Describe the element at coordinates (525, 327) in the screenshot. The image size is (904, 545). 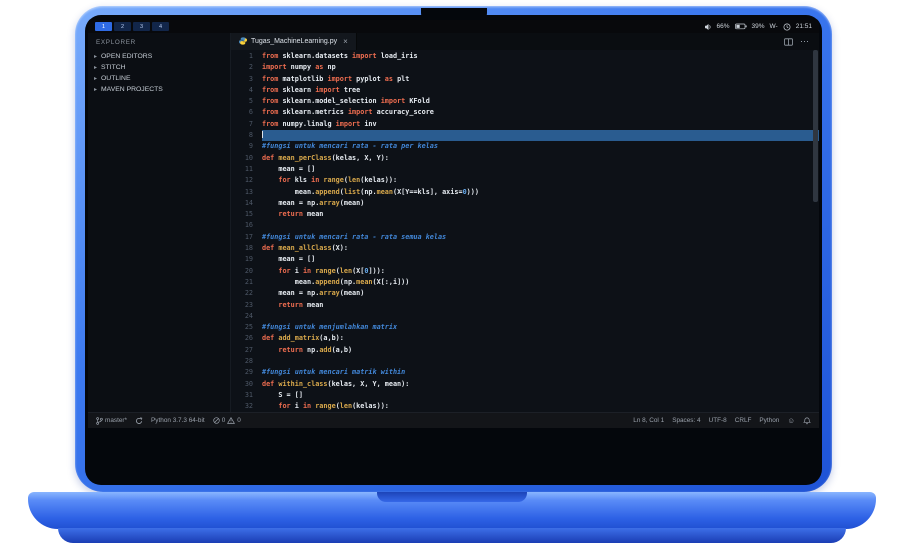
I see `code-line: 25 #fungsi untuk menjumlahkan matrix` at that location.